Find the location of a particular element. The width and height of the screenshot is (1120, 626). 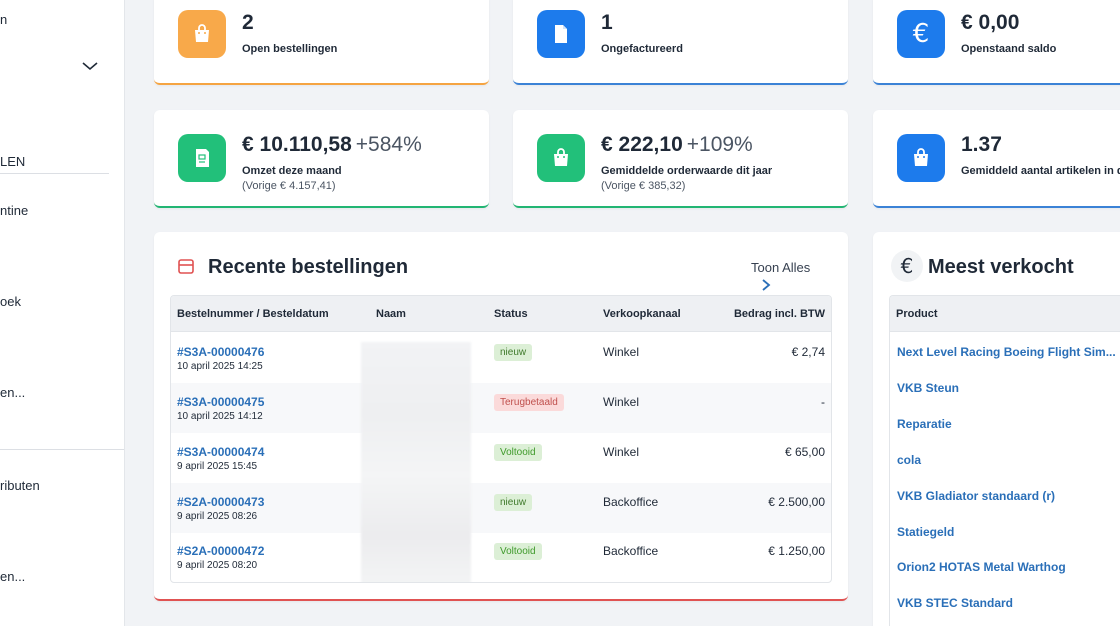

stat-value: 1 is located at coordinates (607, 22).